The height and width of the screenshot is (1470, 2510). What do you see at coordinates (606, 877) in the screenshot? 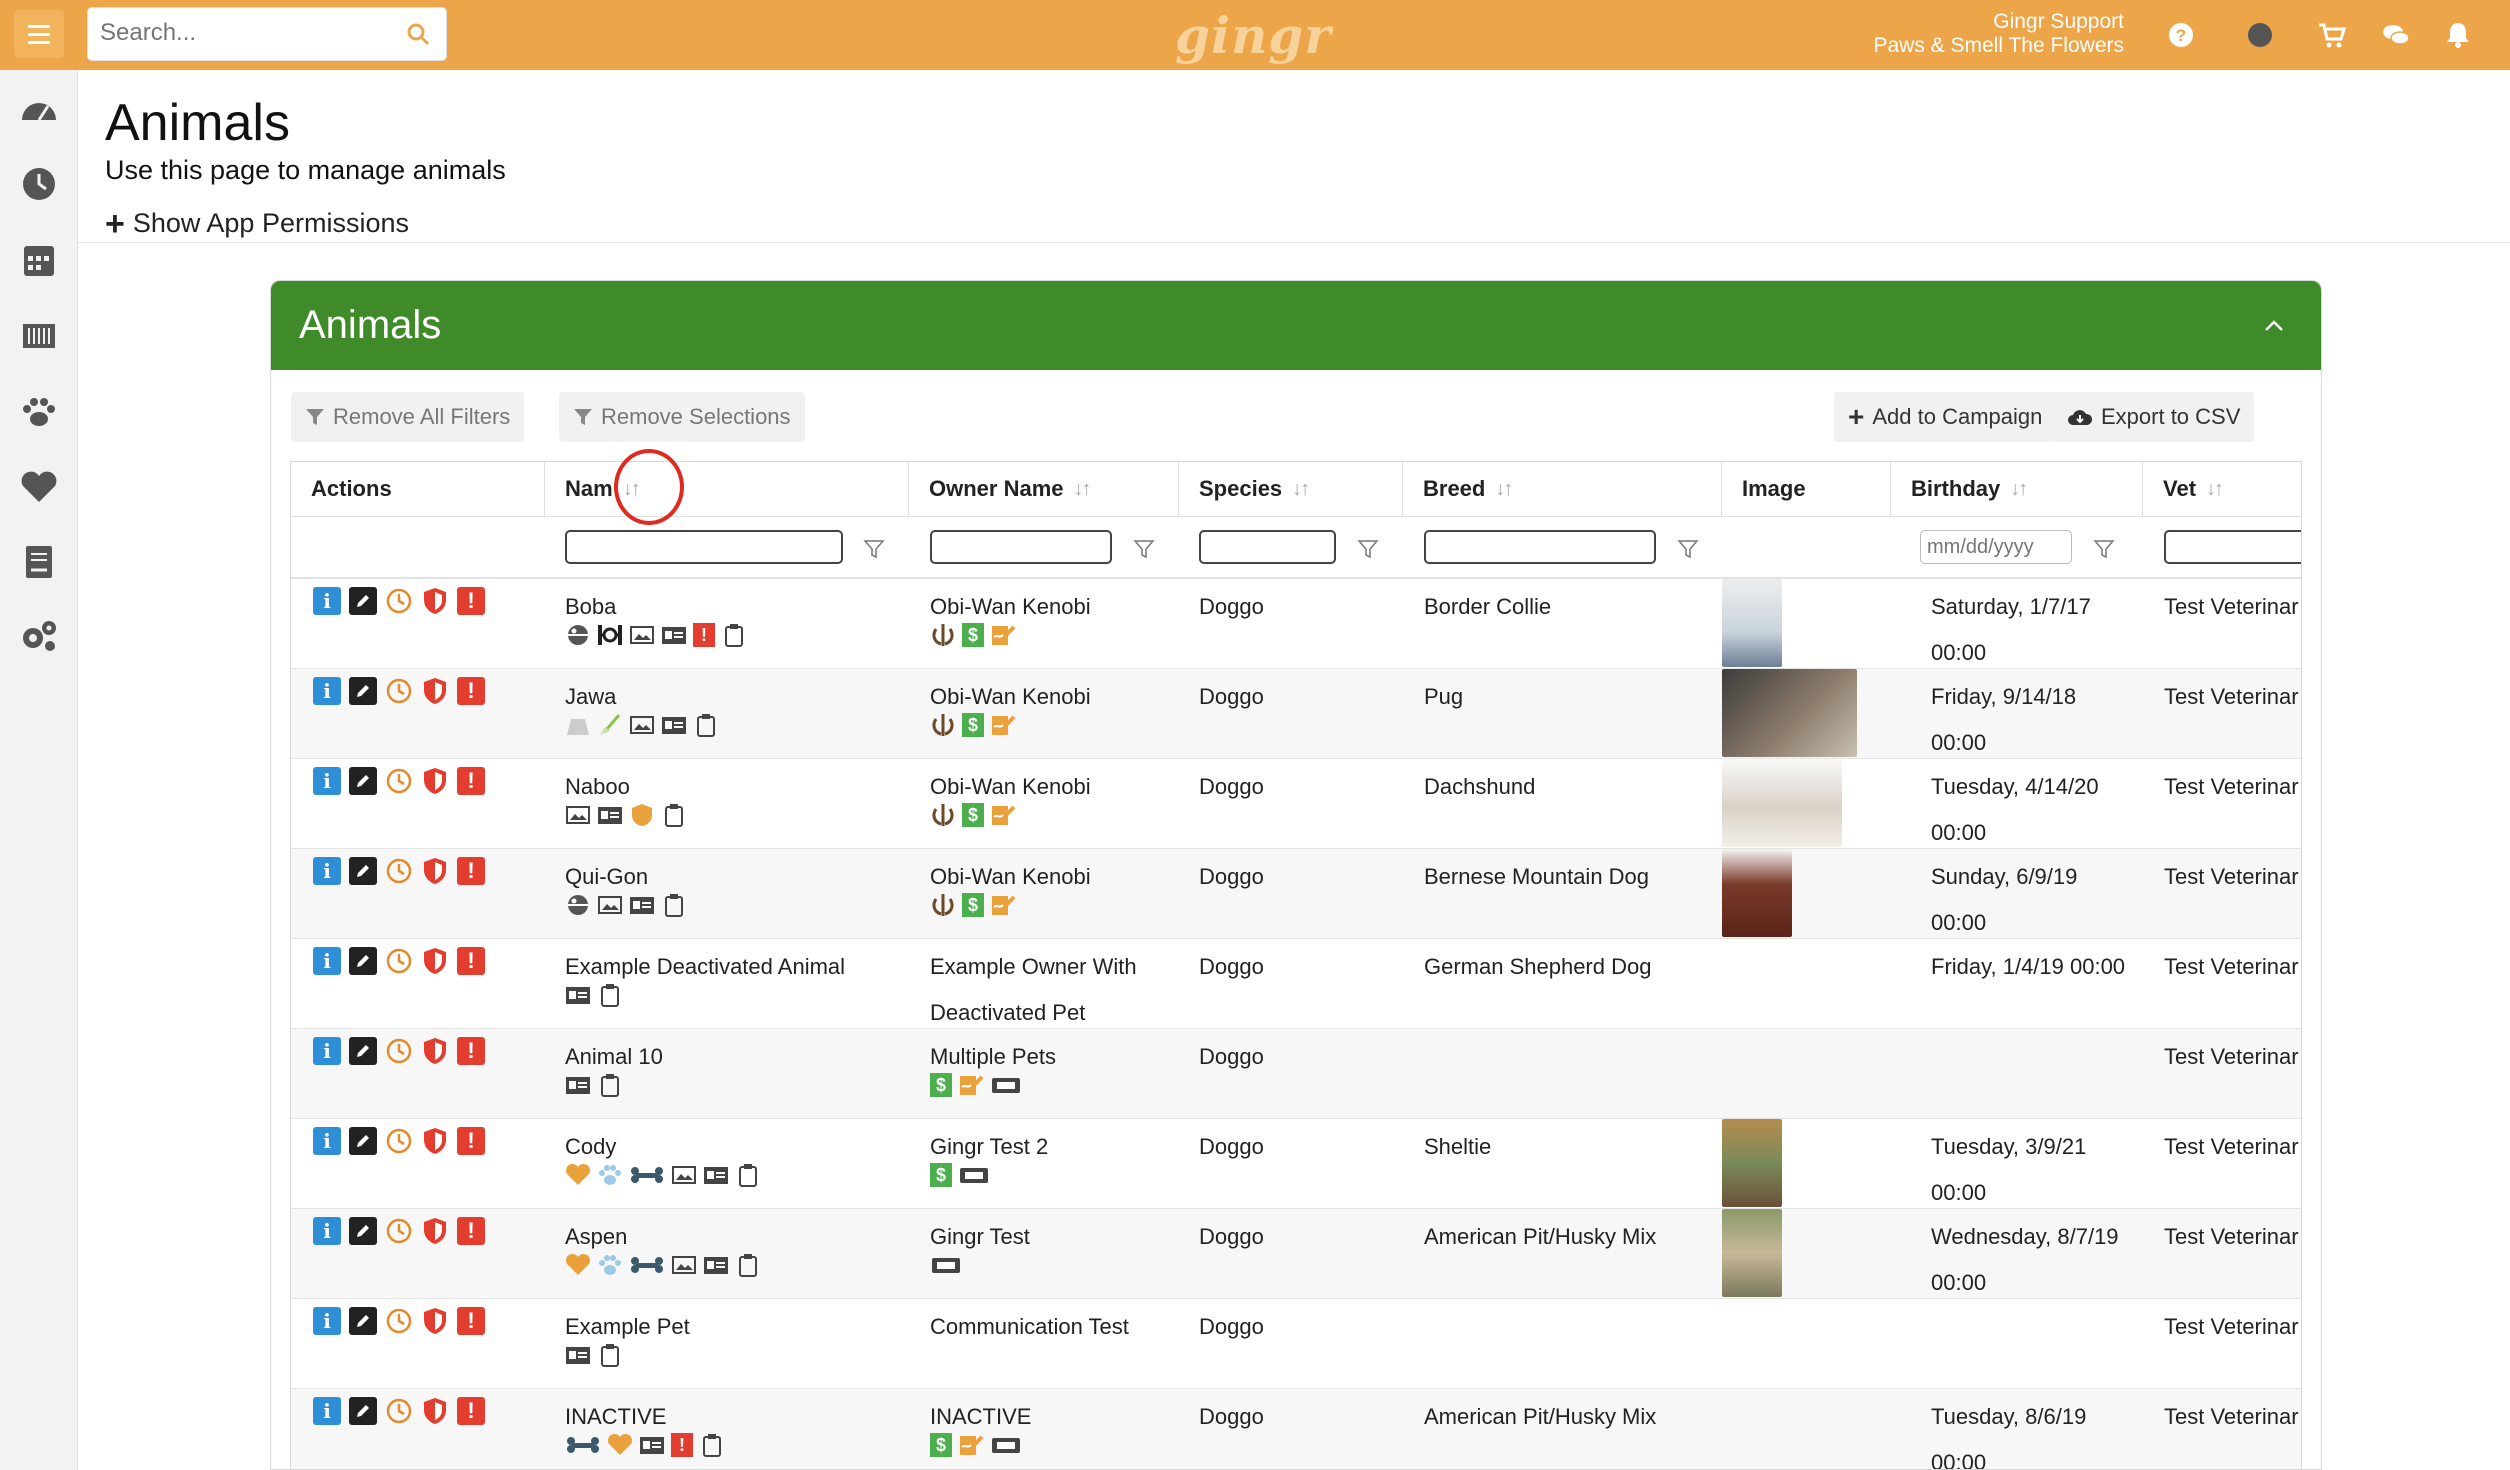
I see `animal-name: Qui-Gon` at bounding box center [606, 877].